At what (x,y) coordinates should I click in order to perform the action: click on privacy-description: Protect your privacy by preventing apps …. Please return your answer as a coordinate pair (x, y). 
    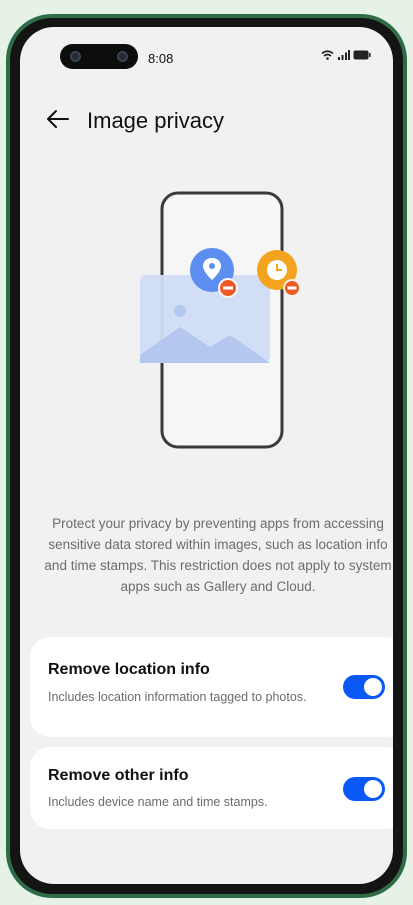
    Looking at the image, I should click on (218, 555).